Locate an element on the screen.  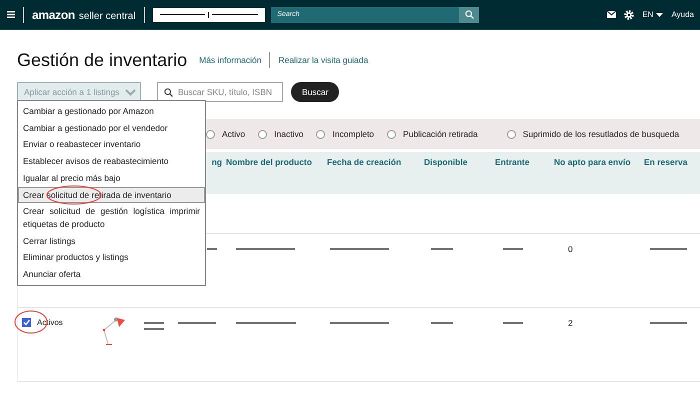
logo: amazon is located at coordinates (53, 15).